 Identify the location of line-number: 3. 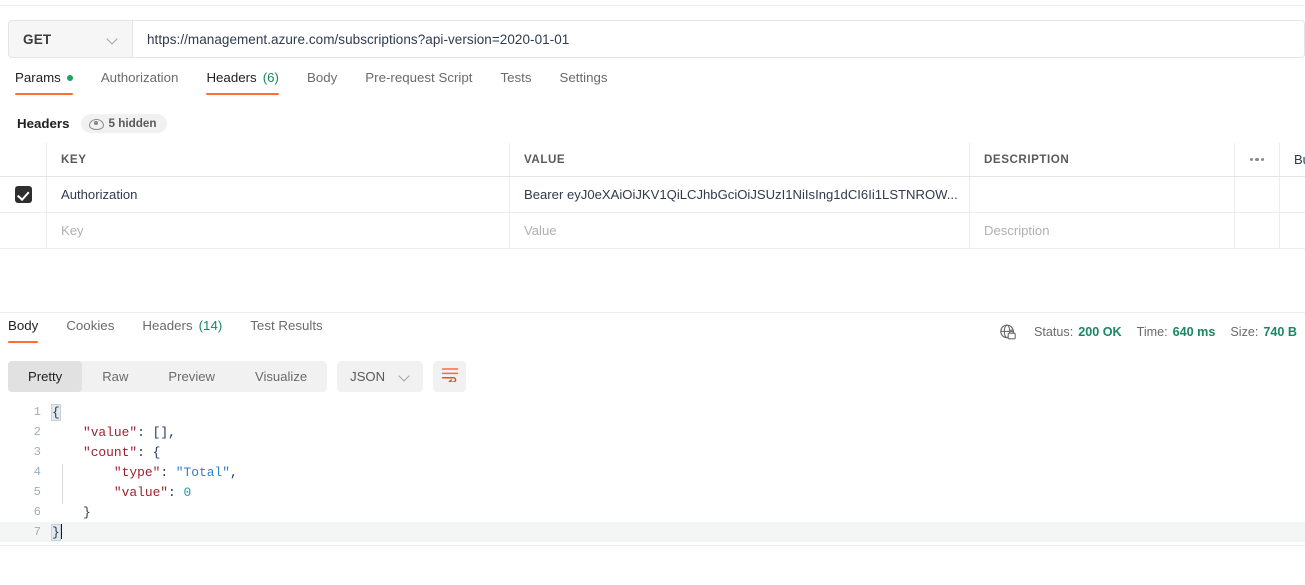
(37, 452).